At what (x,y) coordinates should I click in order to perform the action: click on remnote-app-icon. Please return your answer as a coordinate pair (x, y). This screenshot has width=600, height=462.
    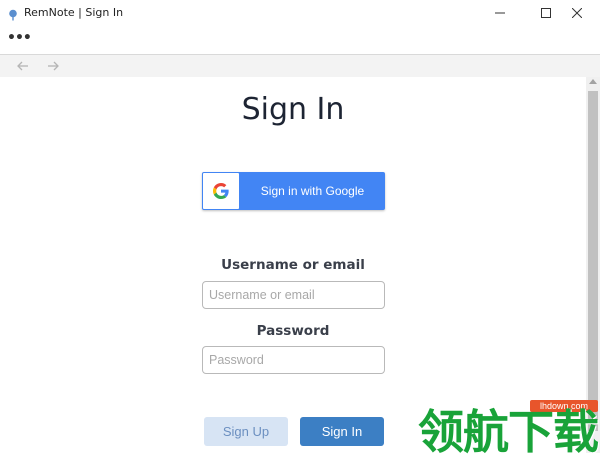
    Looking at the image, I should click on (13, 13).